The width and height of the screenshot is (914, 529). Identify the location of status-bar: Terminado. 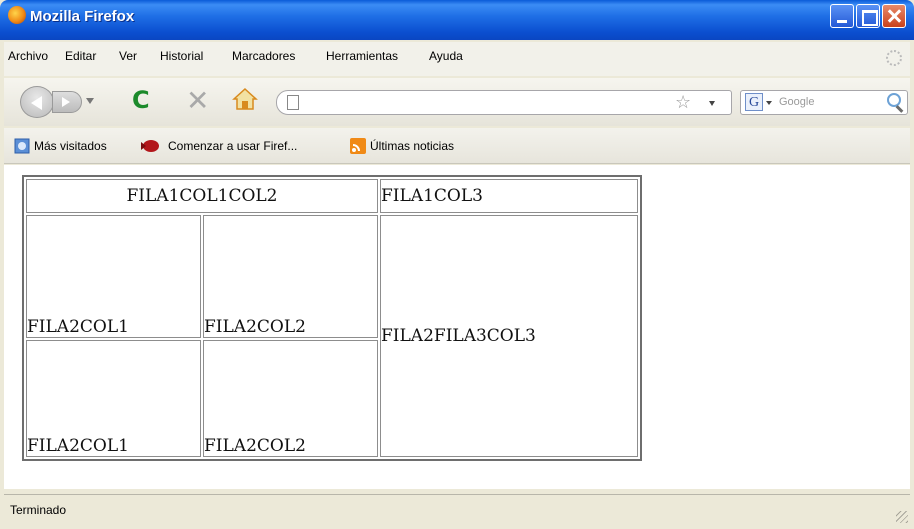
(457, 509).